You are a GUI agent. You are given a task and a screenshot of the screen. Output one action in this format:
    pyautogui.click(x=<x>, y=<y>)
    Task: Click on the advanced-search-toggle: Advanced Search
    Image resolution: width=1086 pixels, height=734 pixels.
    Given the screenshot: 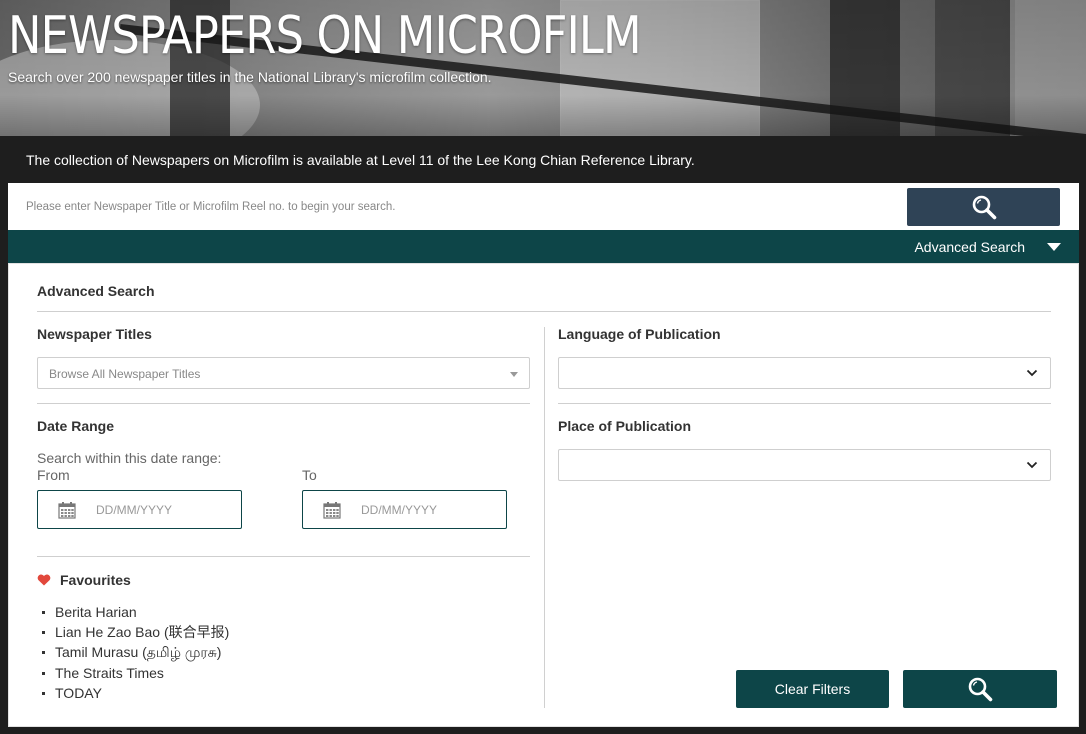 What is the action you would take?
    pyautogui.click(x=987, y=247)
    